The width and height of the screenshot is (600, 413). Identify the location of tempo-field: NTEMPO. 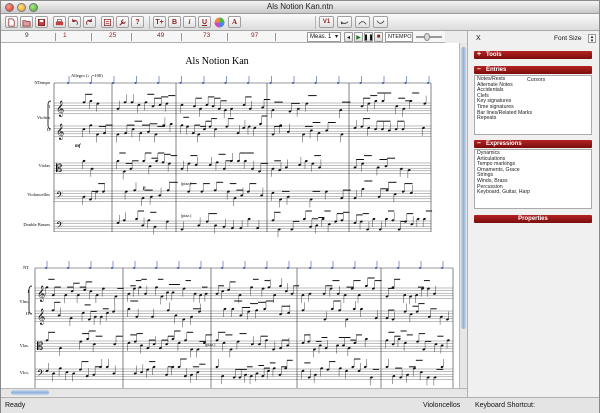
(399, 37).